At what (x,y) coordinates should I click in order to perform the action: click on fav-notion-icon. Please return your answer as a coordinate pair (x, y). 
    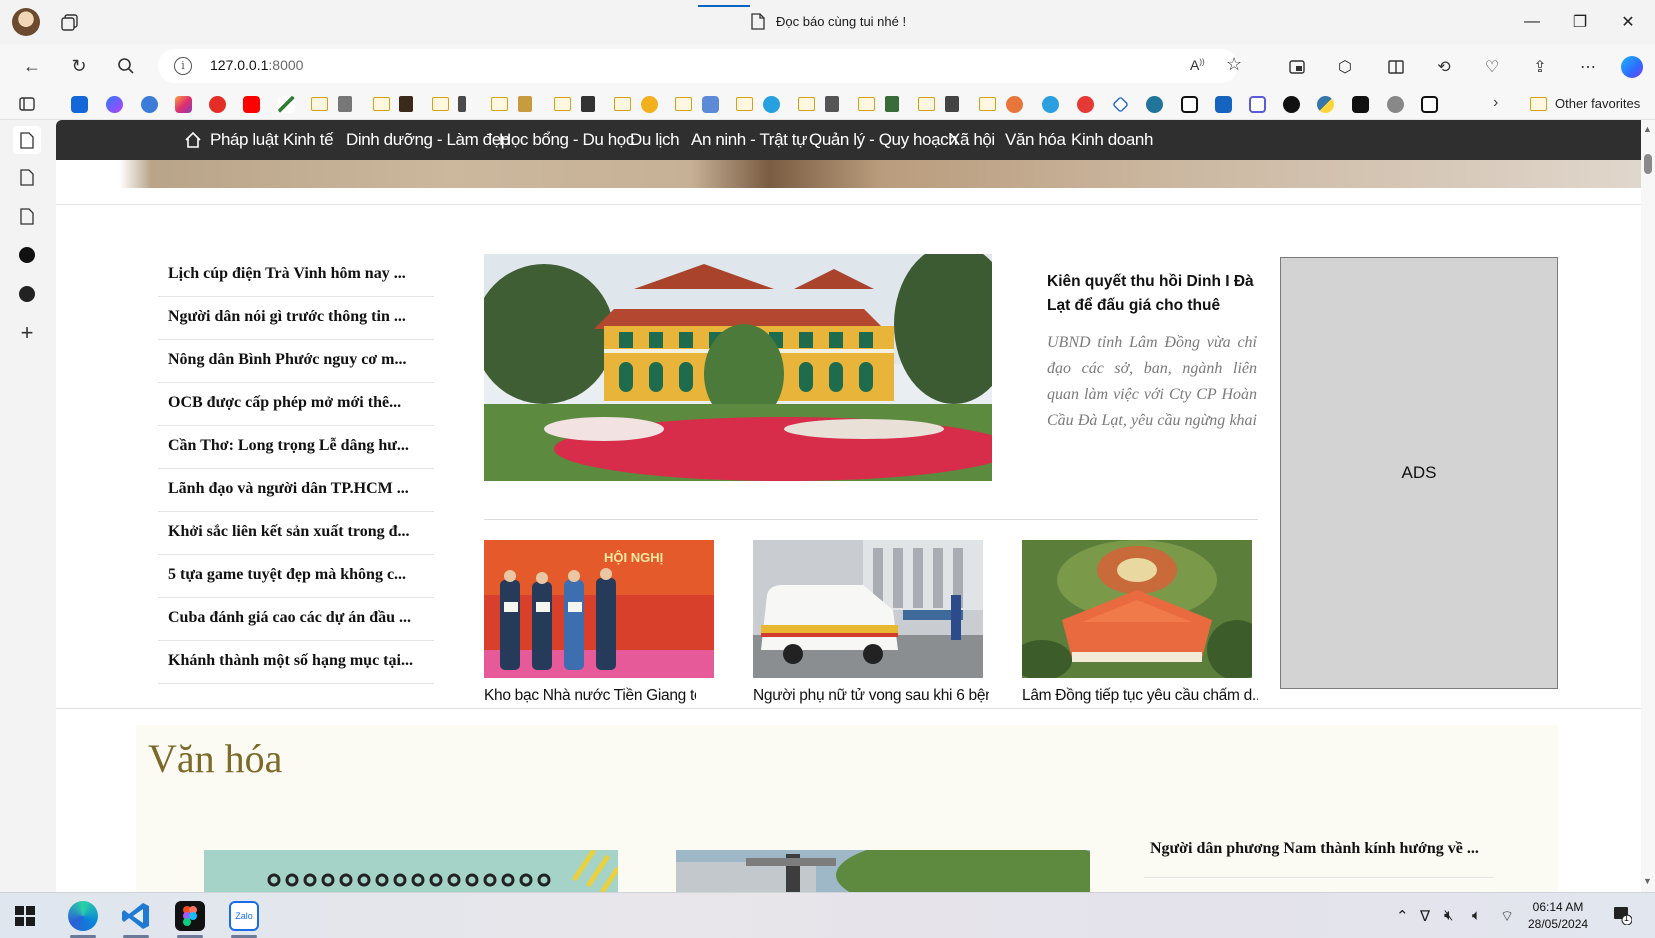
    Looking at the image, I should click on (1189, 104).